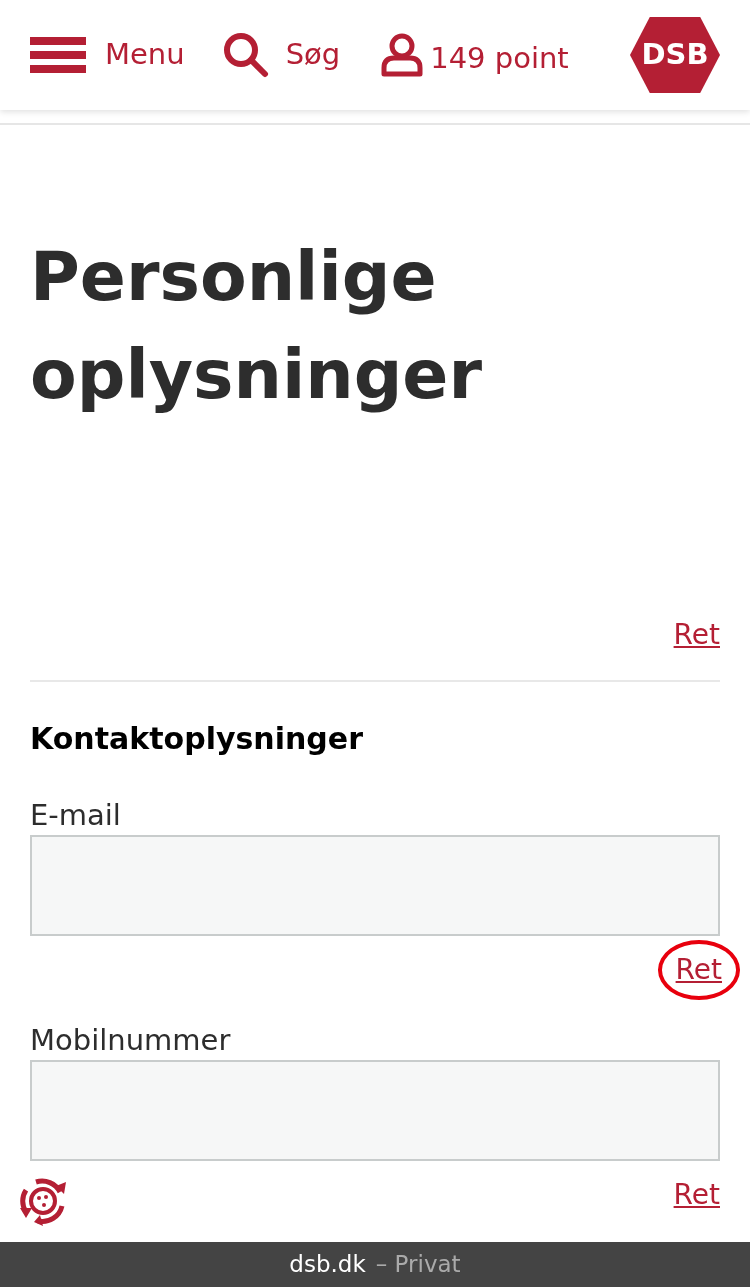 This screenshot has height=1287, width=750. Describe the element at coordinates (245, 55) in the screenshot. I see `search-icon` at that location.